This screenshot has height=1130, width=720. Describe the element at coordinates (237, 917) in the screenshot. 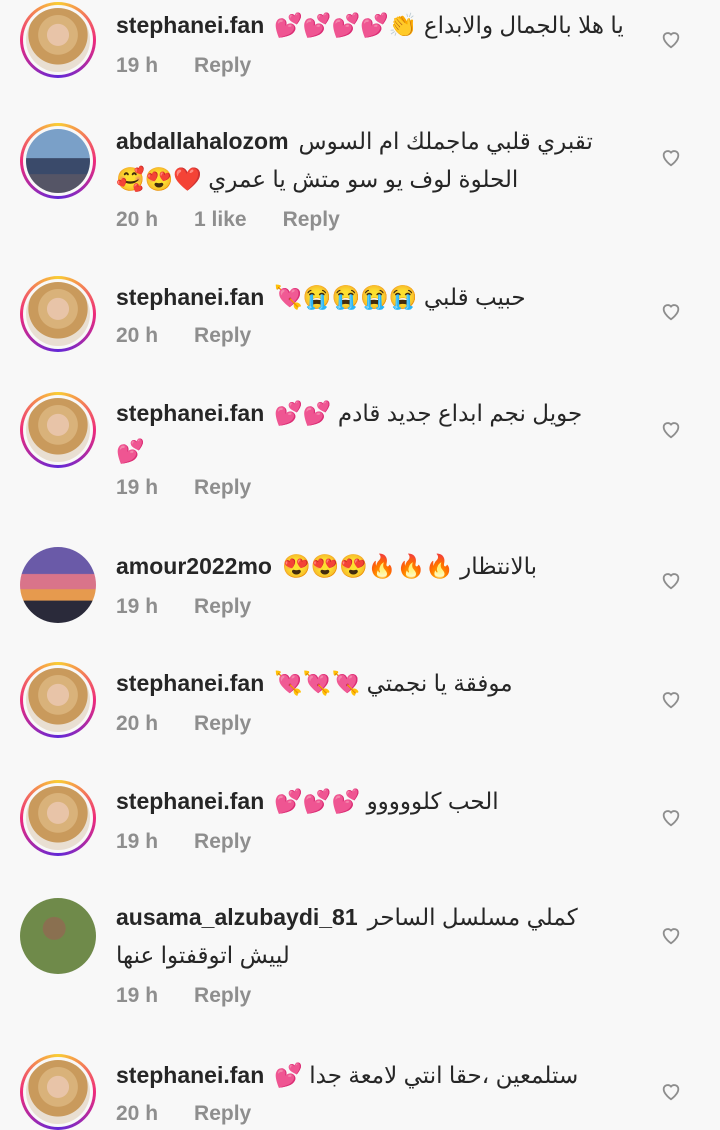

I see `comment-username: ausama_alzubaydi_81` at that location.